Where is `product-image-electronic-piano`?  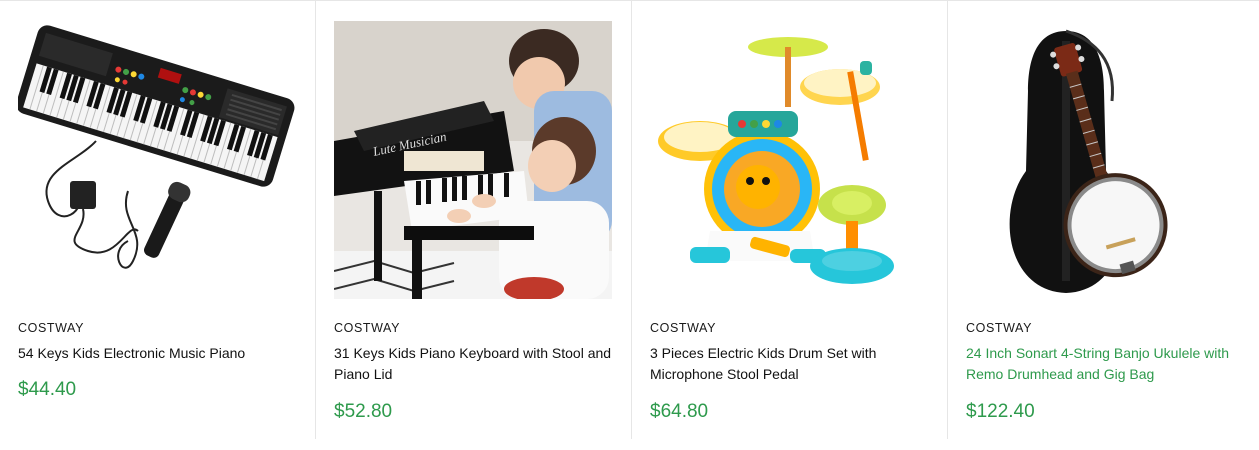
product-image-electronic-piano is located at coordinates (157, 160).